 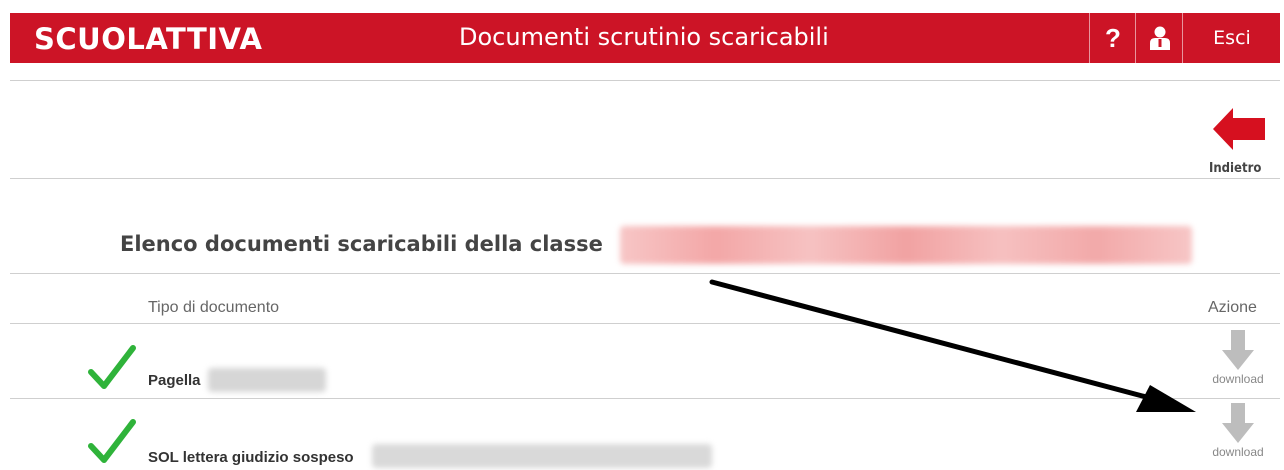 What do you see at coordinates (148, 39) in the screenshot?
I see `app-logo: SCUOLATTIVA` at bounding box center [148, 39].